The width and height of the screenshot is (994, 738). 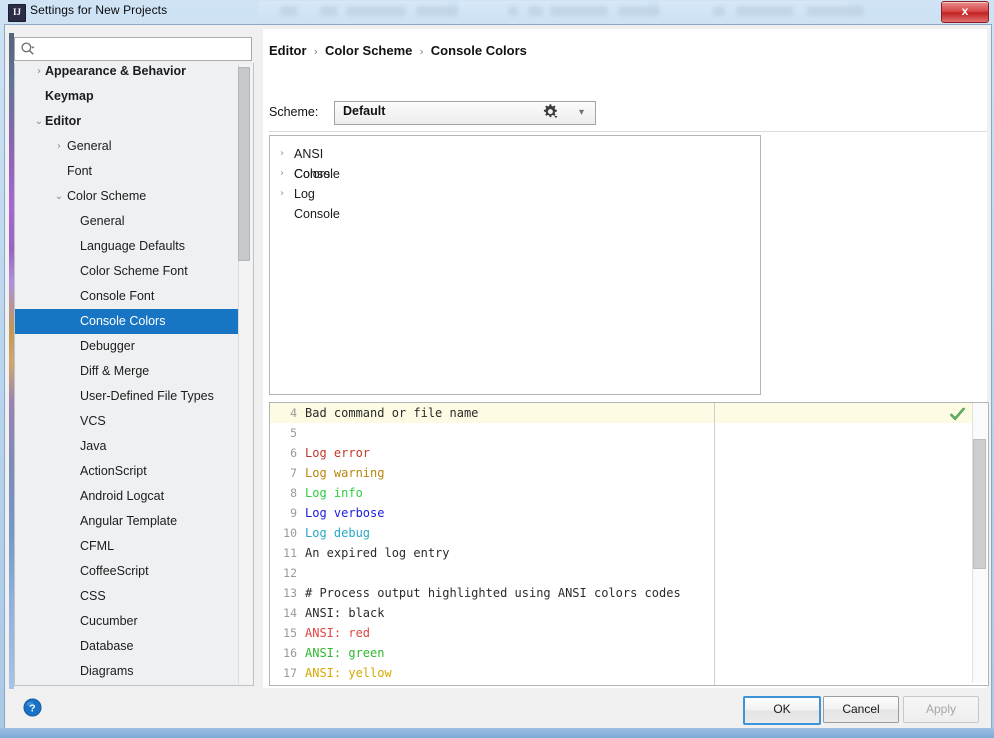 I want to click on line-number: 16, so click(x=290, y=653).